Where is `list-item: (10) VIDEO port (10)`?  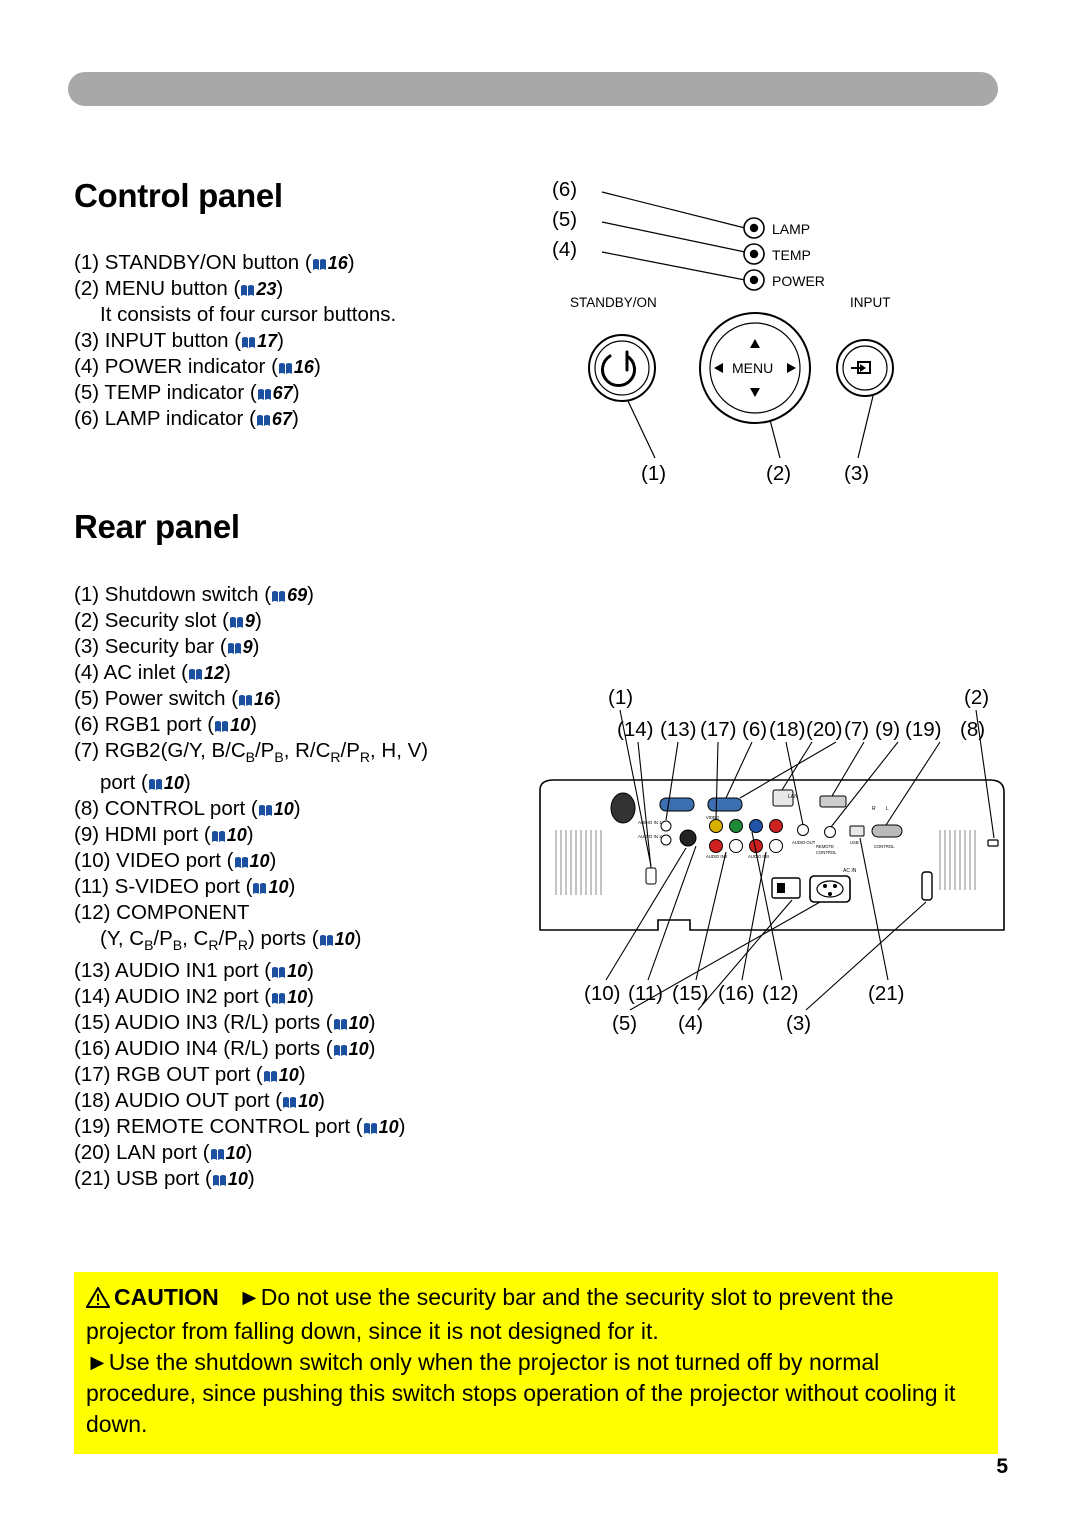
list-item: (10) VIDEO port (10) is located at coordinates (251, 861).